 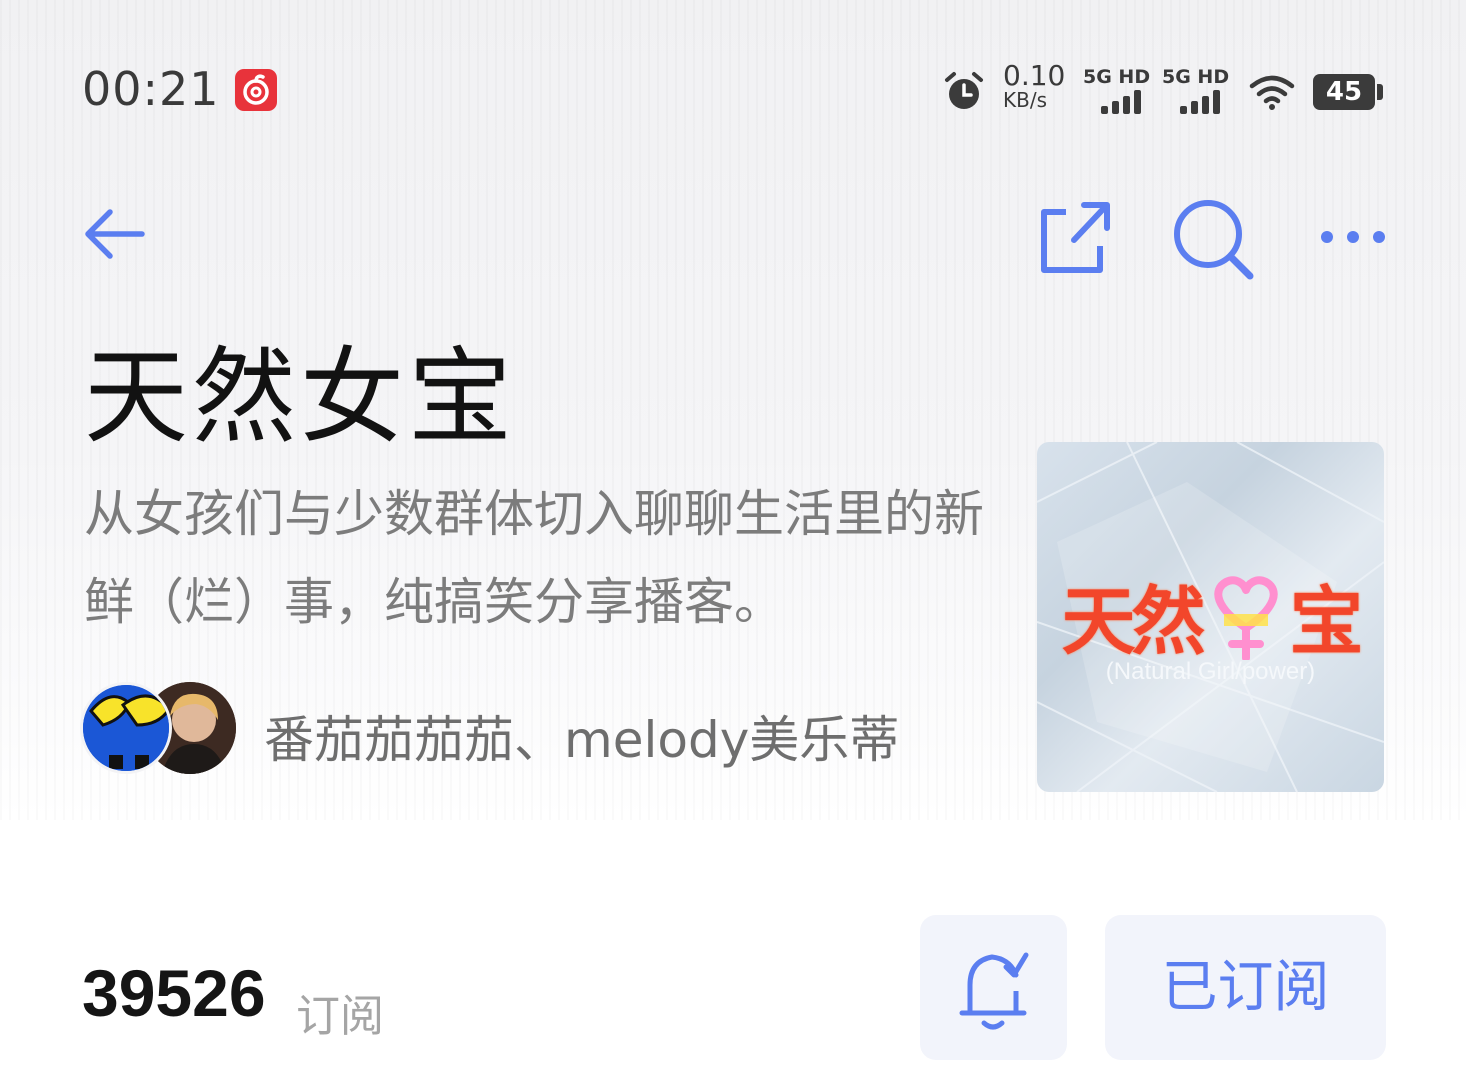 What do you see at coordinates (1034, 75) in the screenshot?
I see `net-speed-value: 0.10` at bounding box center [1034, 75].